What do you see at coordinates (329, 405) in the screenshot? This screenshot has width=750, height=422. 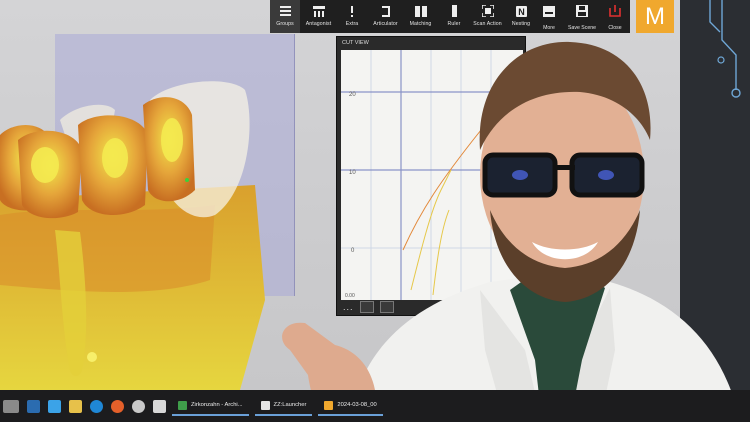 I see `scene-app-icon` at bounding box center [329, 405].